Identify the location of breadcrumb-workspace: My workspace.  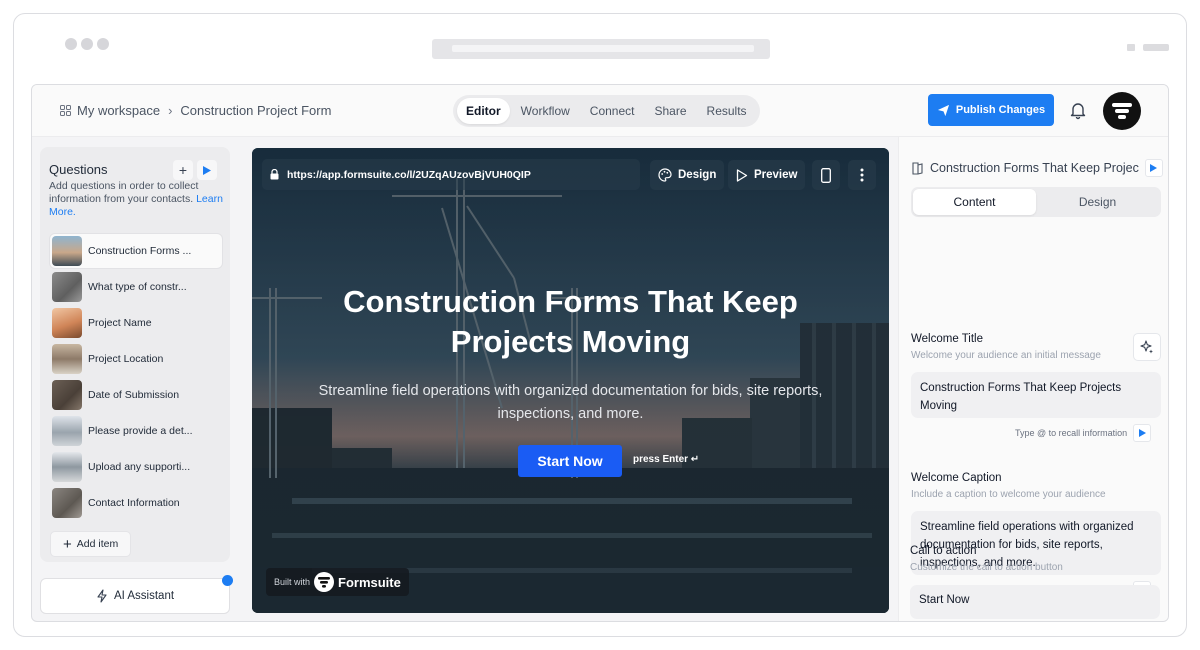
(118, 110).